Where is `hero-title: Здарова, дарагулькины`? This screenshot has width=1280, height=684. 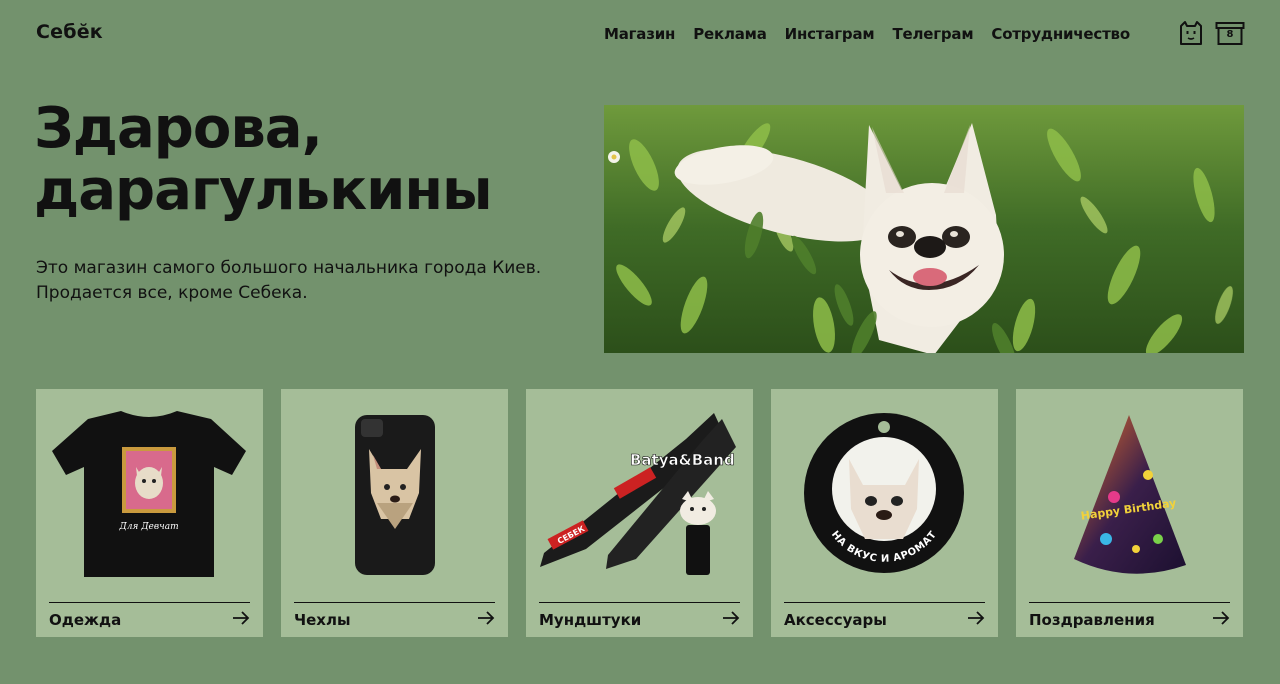 hero-title: Здарова, дарагулькины is located at coordinates (263, 159).